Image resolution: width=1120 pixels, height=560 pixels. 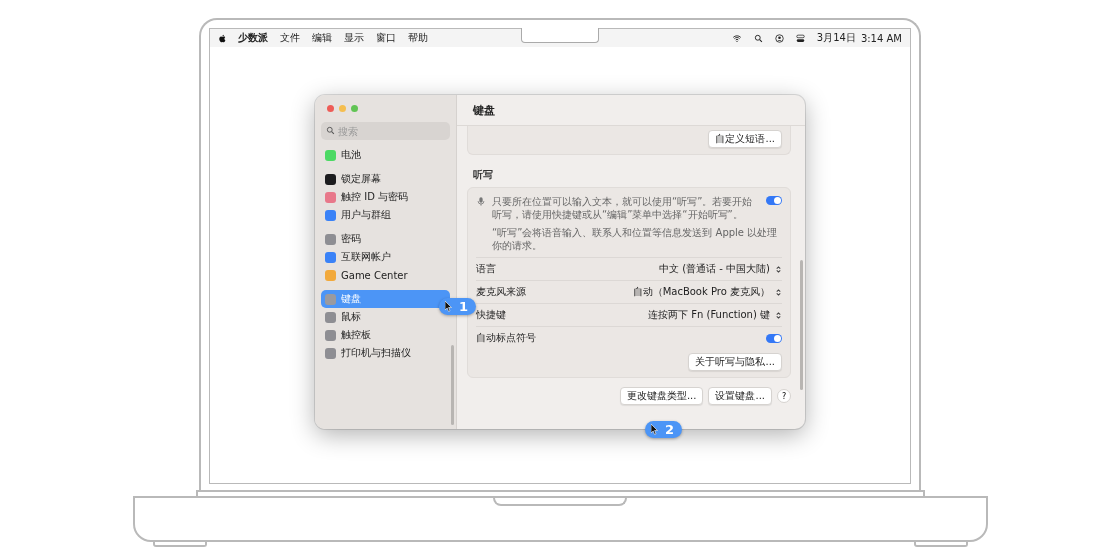 I want to click on user-icon, so click(x=779, y=38).